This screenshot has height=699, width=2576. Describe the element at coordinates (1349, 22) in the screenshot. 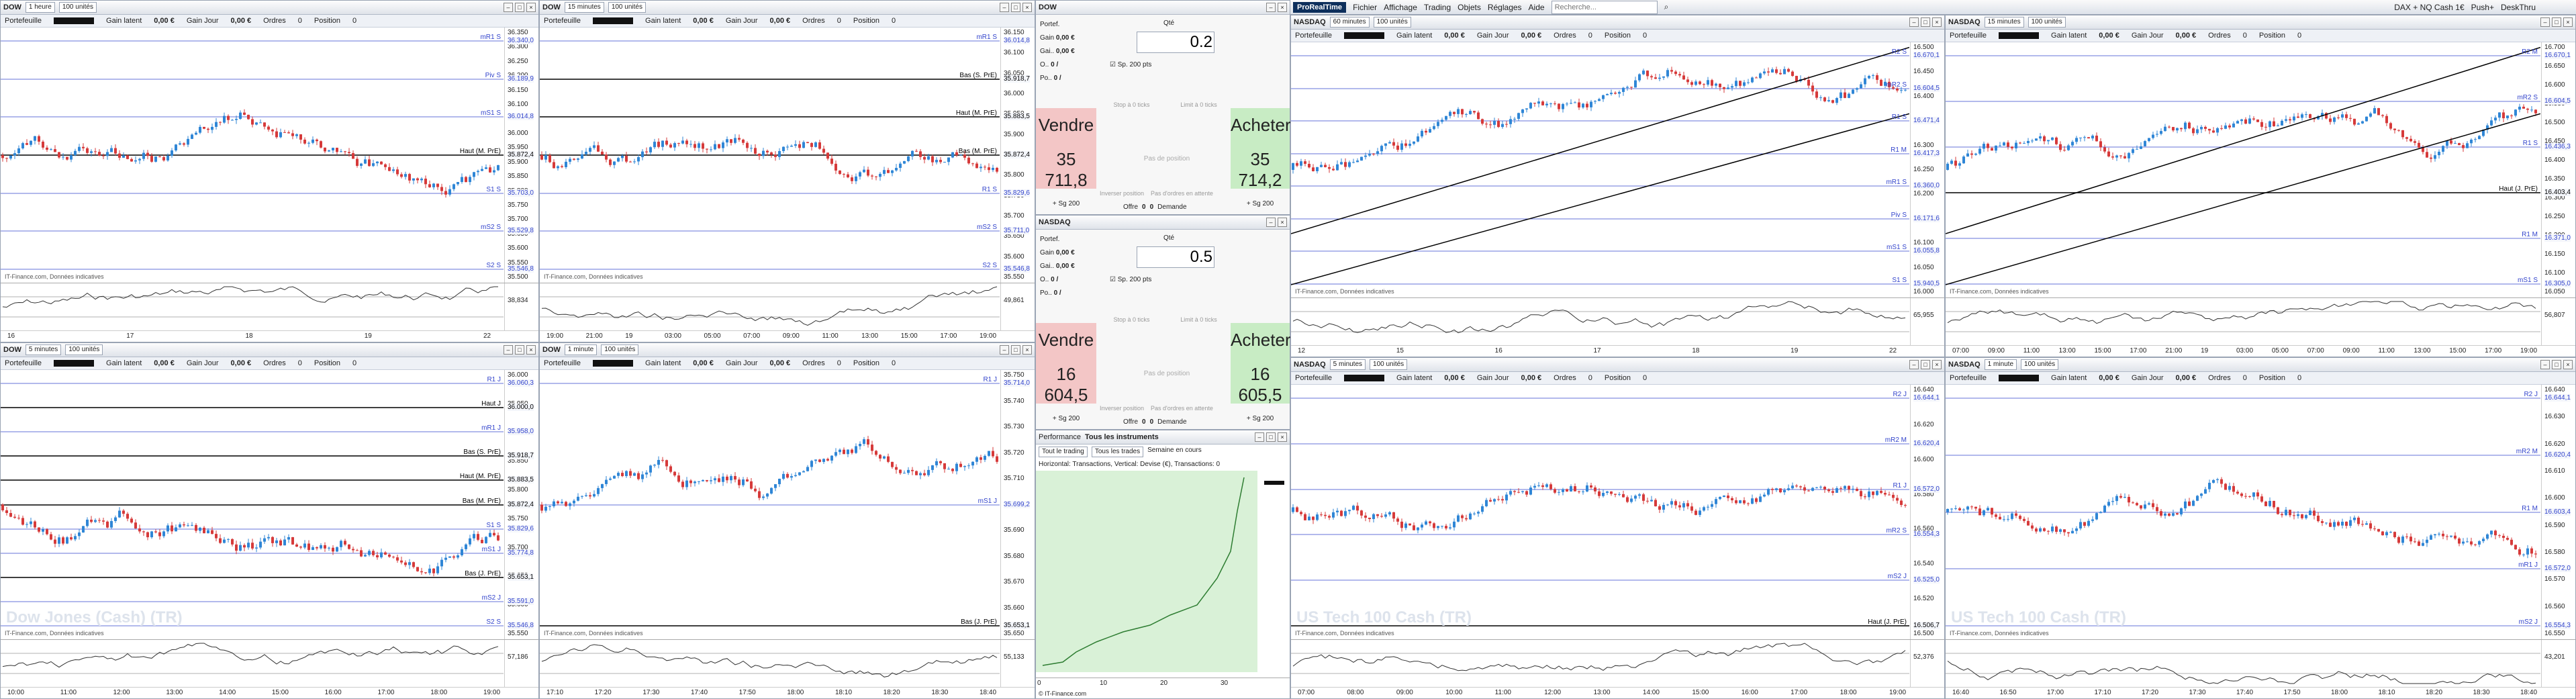

I see `timeframe-select: 60 minutes` at that location.